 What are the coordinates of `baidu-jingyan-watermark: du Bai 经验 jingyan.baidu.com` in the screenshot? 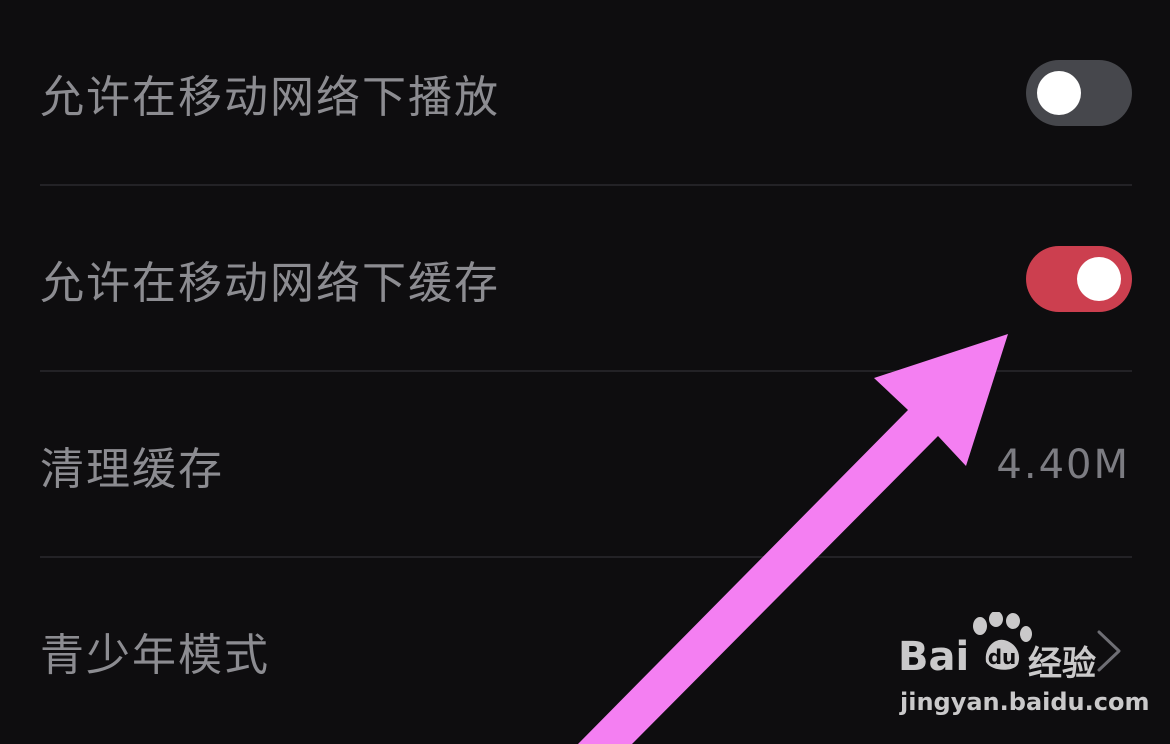 It's located at (1022, 667).